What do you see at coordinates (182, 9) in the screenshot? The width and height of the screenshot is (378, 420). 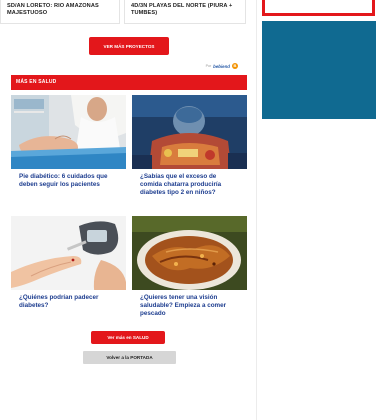 I see `promo-title: 4D/3N PLAYAS DEL NORTE (PIURA + TUMBES)` at bounding box center [182, 9].